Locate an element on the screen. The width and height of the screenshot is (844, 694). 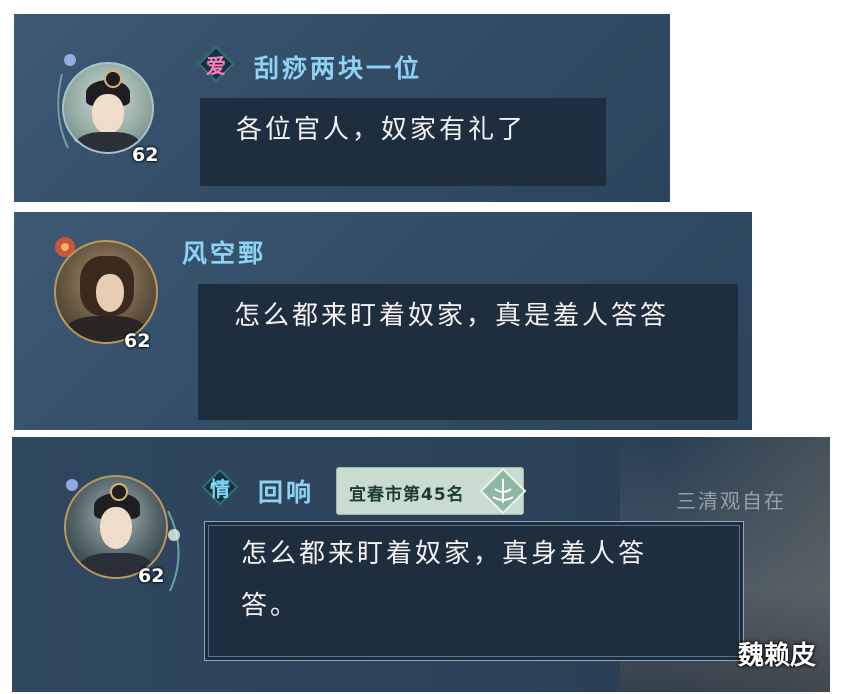
chat-bubble: 各位官人，奴家有礼了 is located at coordinates (403, 142).